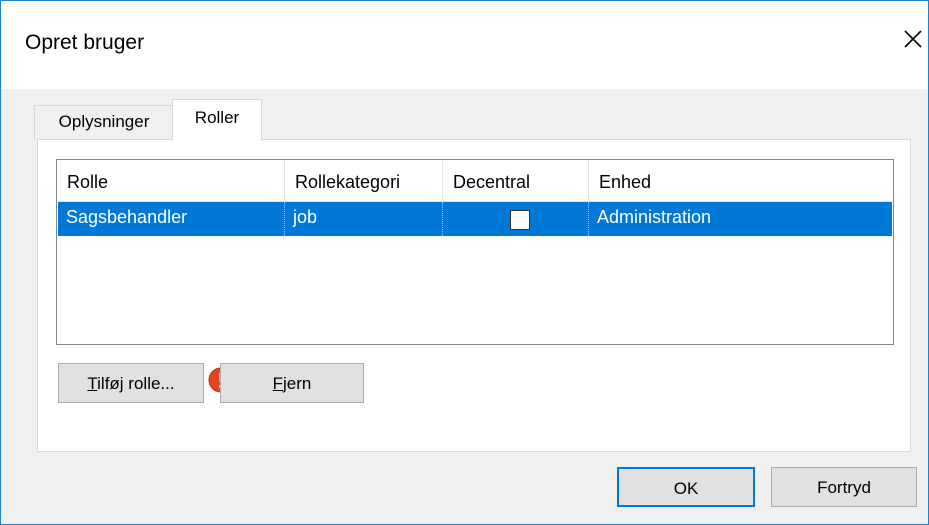  Describe the element at coordinates (85, 42) in the screenshot. I see `dialog-title: Opret bruger` at that location.